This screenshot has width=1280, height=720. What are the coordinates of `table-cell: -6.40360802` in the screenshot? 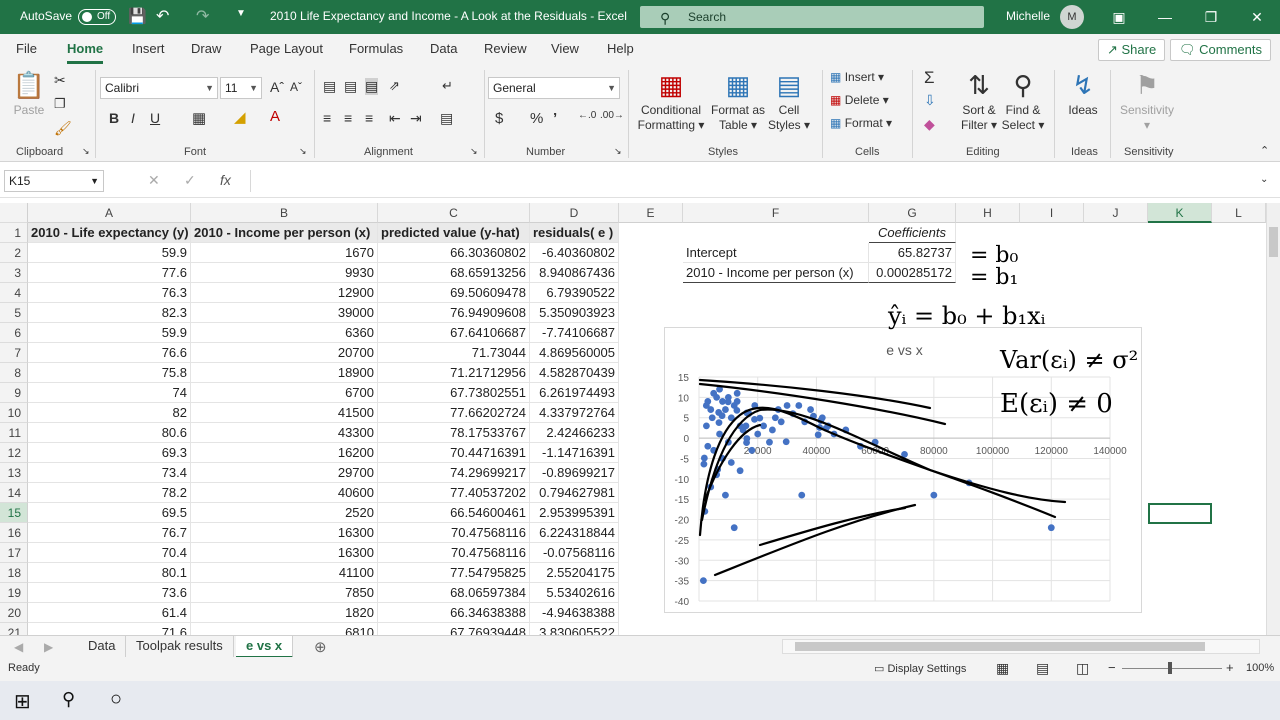 It's located at (574, 253).